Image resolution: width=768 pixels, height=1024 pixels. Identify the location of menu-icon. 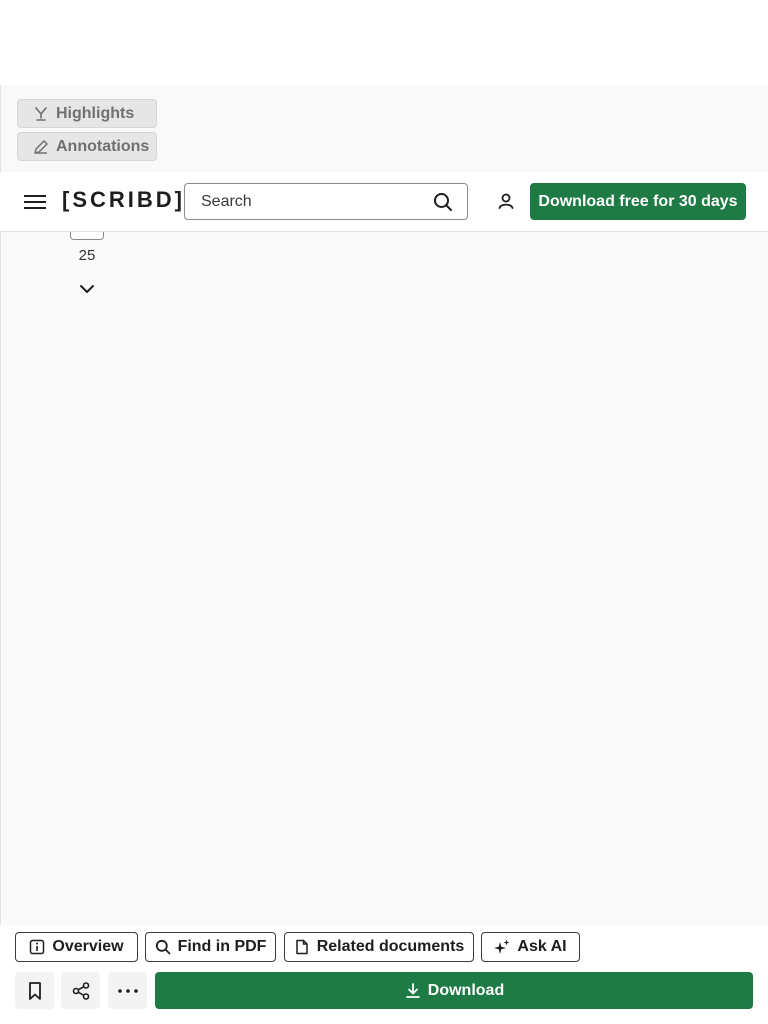
(36, 202).